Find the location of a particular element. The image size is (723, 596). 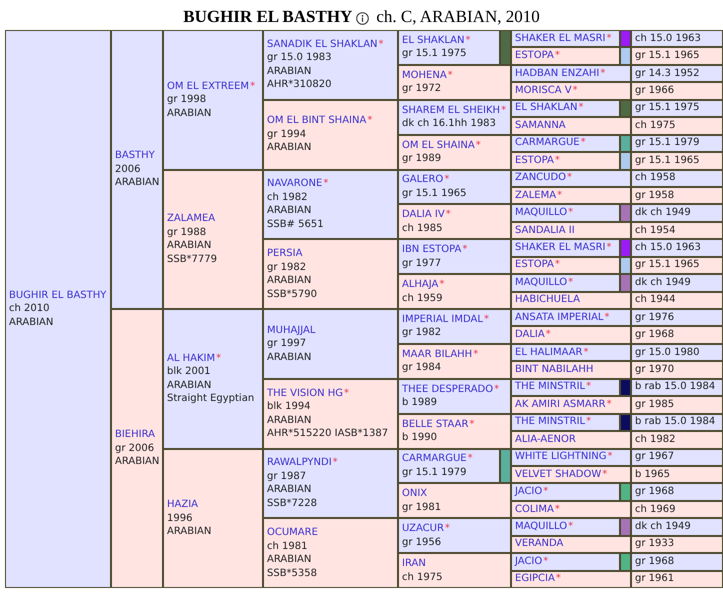

horse-name-link: ALIA-AENOR is located at coordinates (545, 439).